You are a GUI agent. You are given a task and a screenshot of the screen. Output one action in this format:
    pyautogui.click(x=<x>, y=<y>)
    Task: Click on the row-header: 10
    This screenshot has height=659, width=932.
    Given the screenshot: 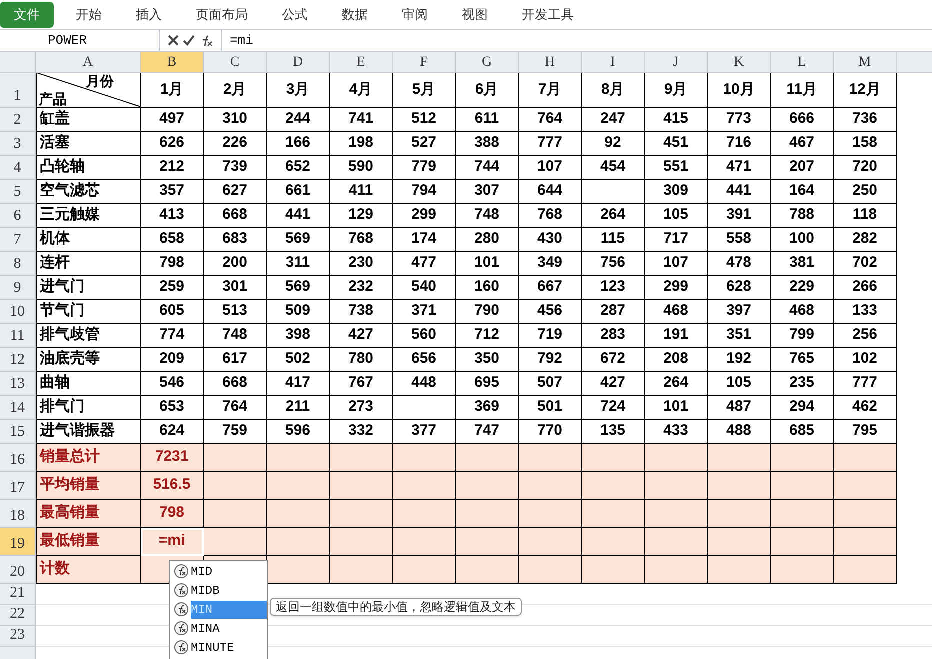 What is the action you would take?
    pyautogui.click(x=18, y=312)
    